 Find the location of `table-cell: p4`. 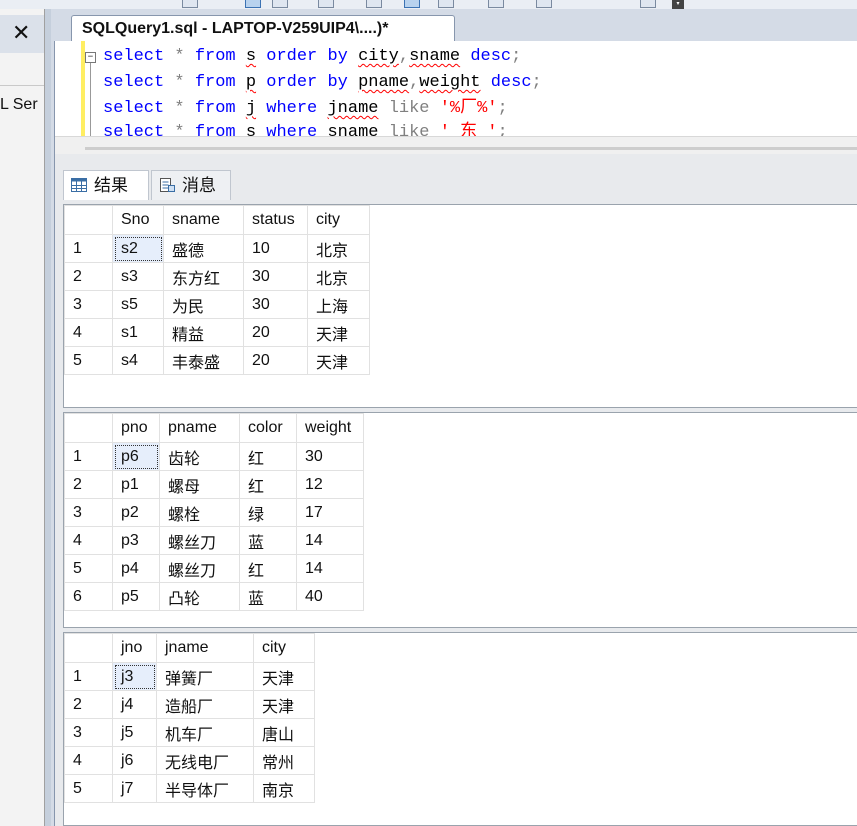

table-cell: p4 is located at coordinates (136, 568).